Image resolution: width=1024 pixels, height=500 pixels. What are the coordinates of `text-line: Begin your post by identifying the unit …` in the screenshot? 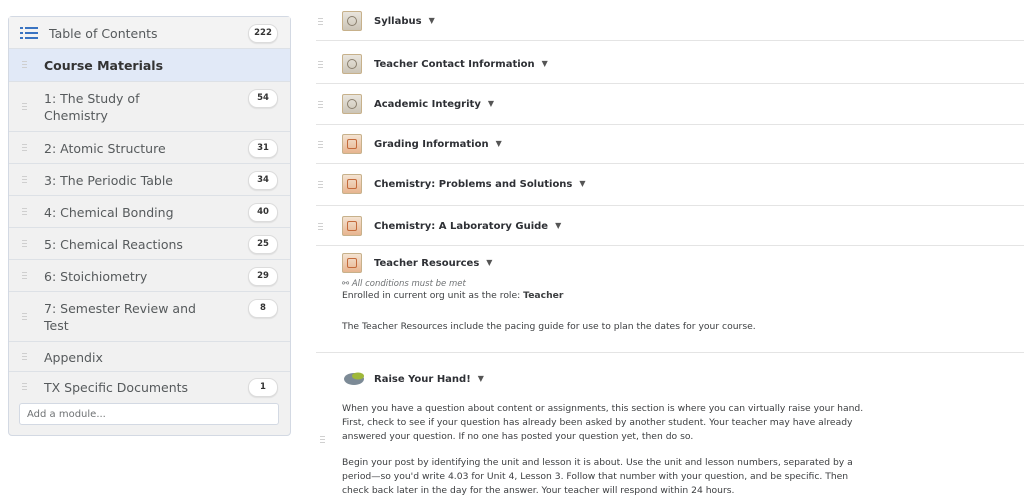 It's located at (597, 462).